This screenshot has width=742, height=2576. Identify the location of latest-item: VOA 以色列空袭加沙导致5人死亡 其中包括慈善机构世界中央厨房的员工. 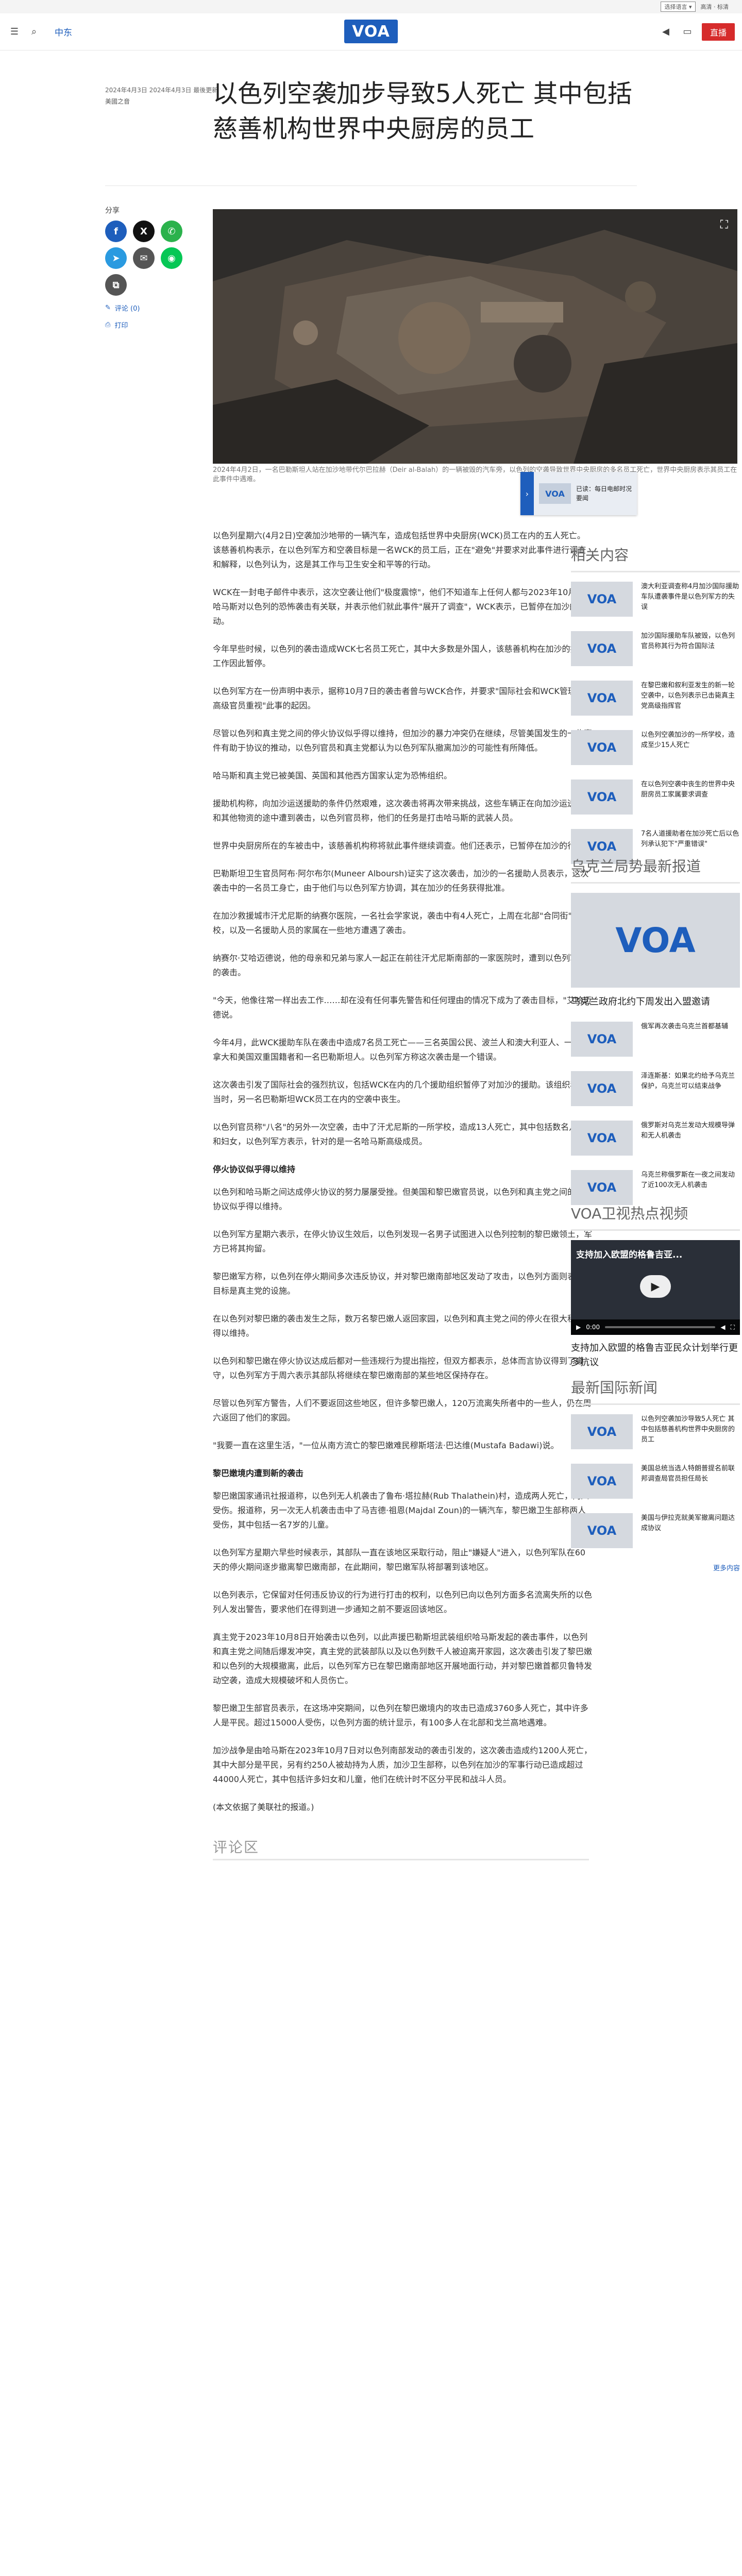
(655, 1432).